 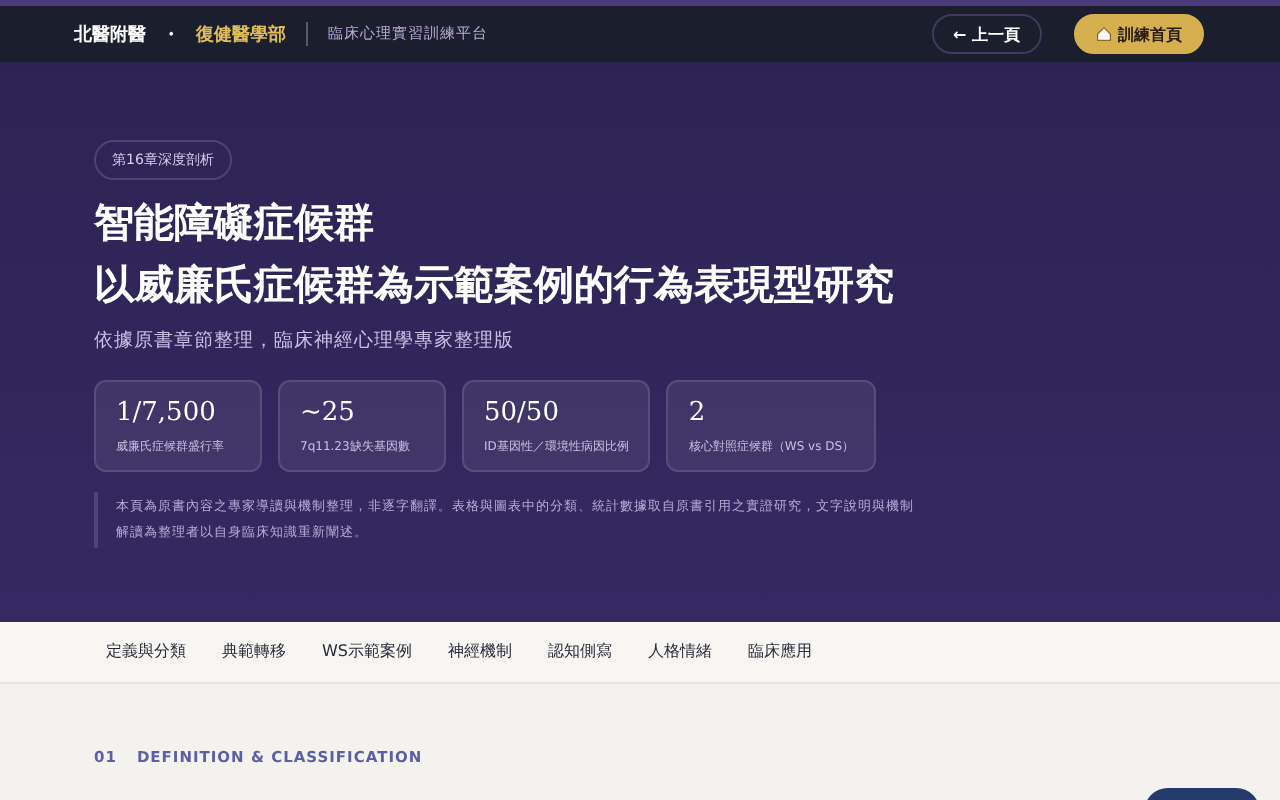 What do you see at coordinates (697, 413) in the screenshot?
I see `stat-value: 2` at bounding box center [697, 413].